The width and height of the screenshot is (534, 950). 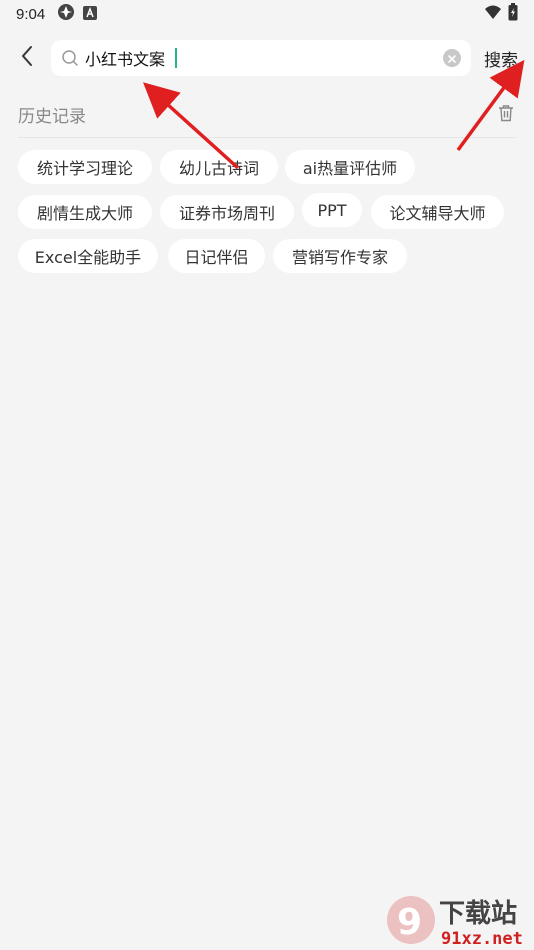 I want to click on history-tag: 剧情生成大师, so click(x=85, y=212).